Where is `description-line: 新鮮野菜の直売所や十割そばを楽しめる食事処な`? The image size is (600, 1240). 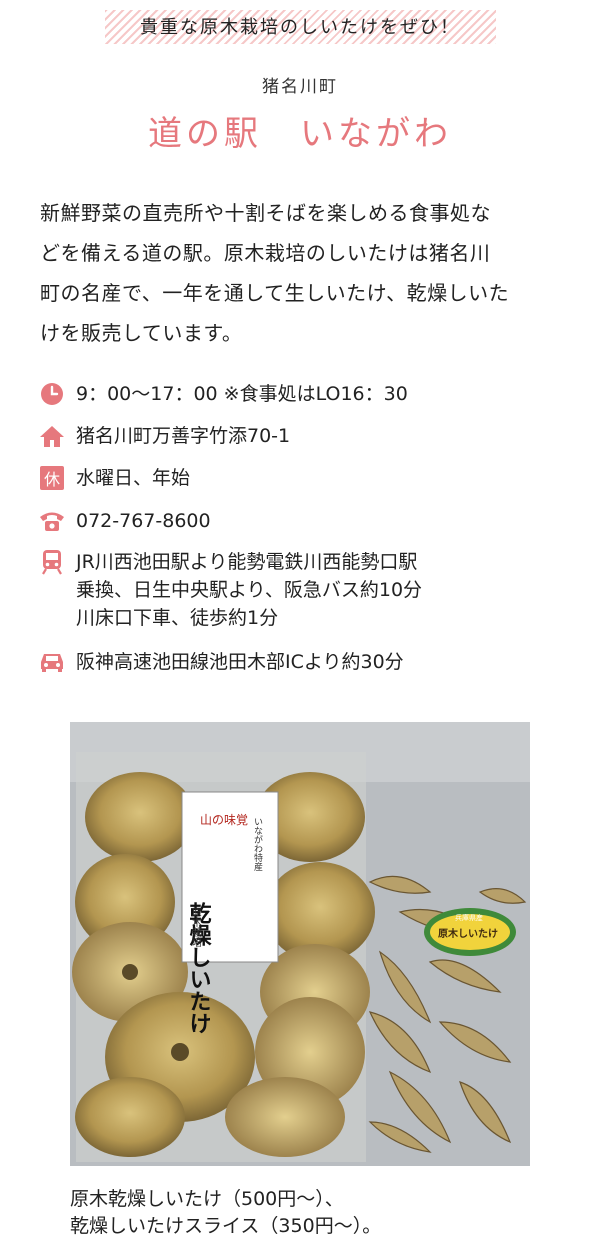 description-line: 新鮮野菜の直売所や十割そばを楽しめる食事処な is located at coordinates (265, 213).